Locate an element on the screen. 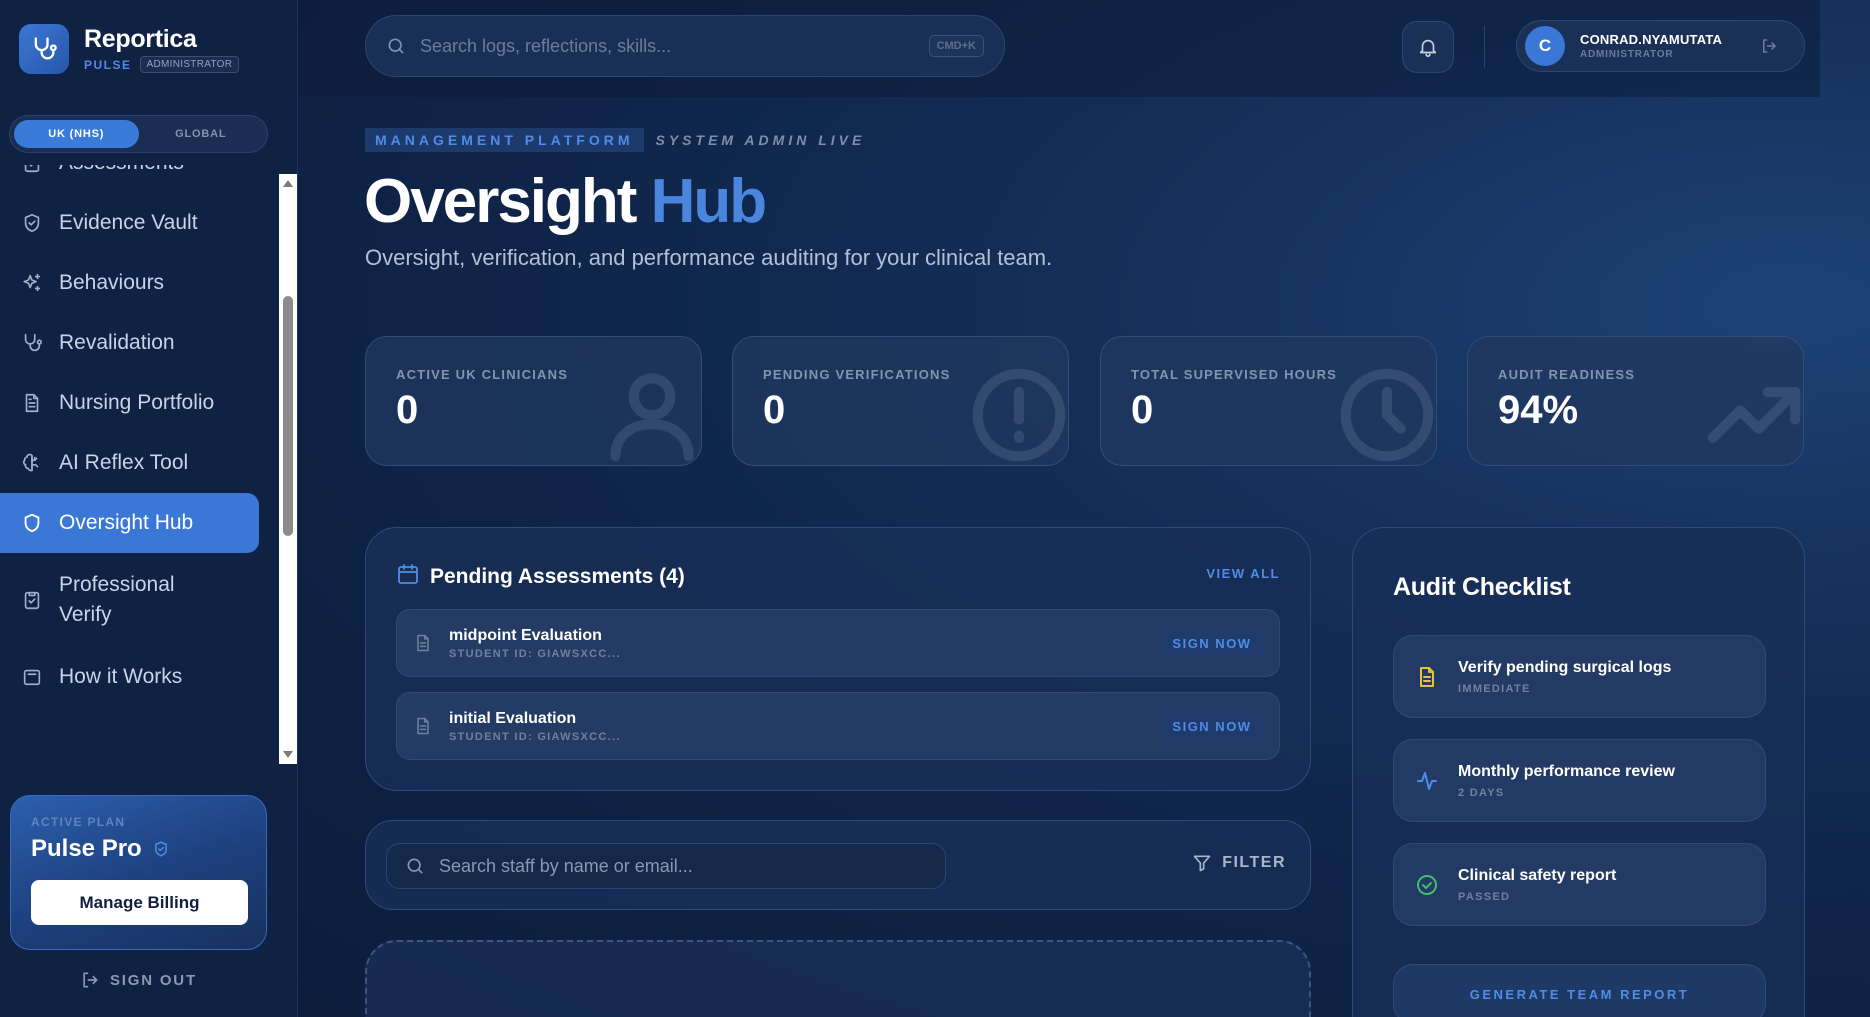 Image resolution: width=1870 pixels, height=1017 pixels. brain-icon is located at coordinates (32, 463).